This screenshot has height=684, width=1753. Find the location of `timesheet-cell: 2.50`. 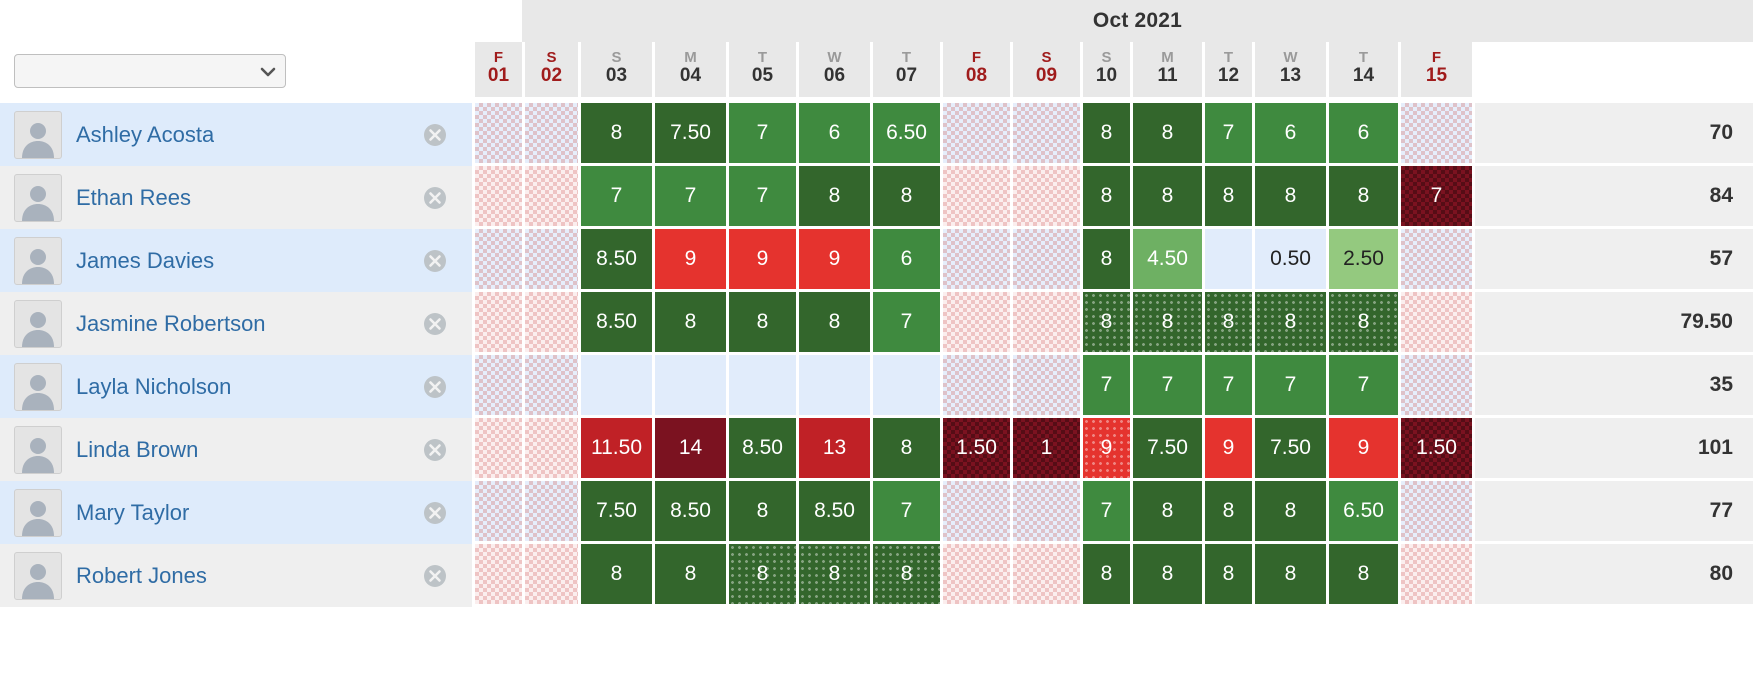

timesheet-cell: 2.50 is located at coordinates (1362, 260).